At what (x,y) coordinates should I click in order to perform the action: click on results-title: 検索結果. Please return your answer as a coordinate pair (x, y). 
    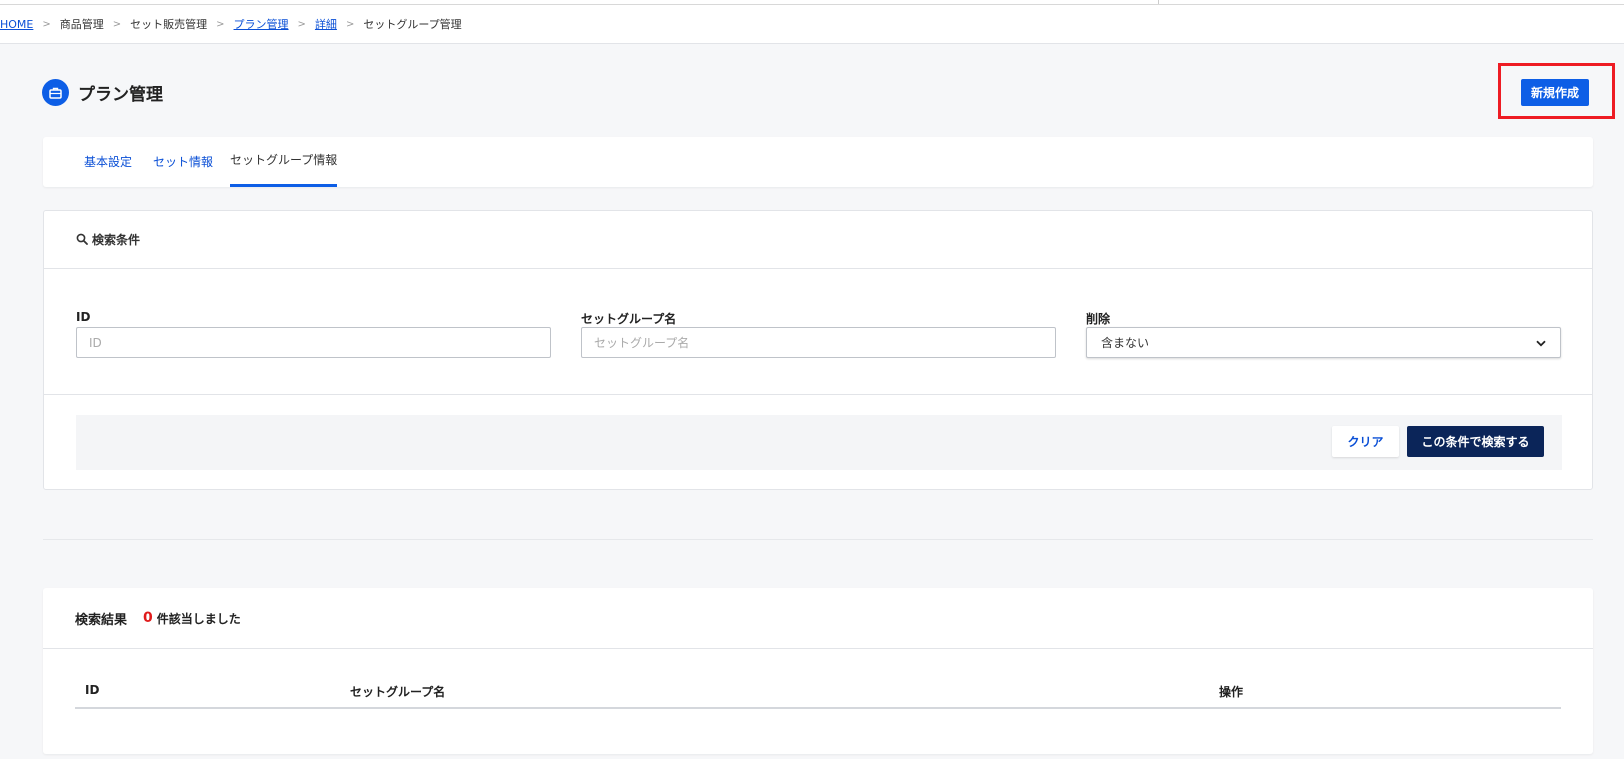
    Looking at the image, I should click on (101, 620).